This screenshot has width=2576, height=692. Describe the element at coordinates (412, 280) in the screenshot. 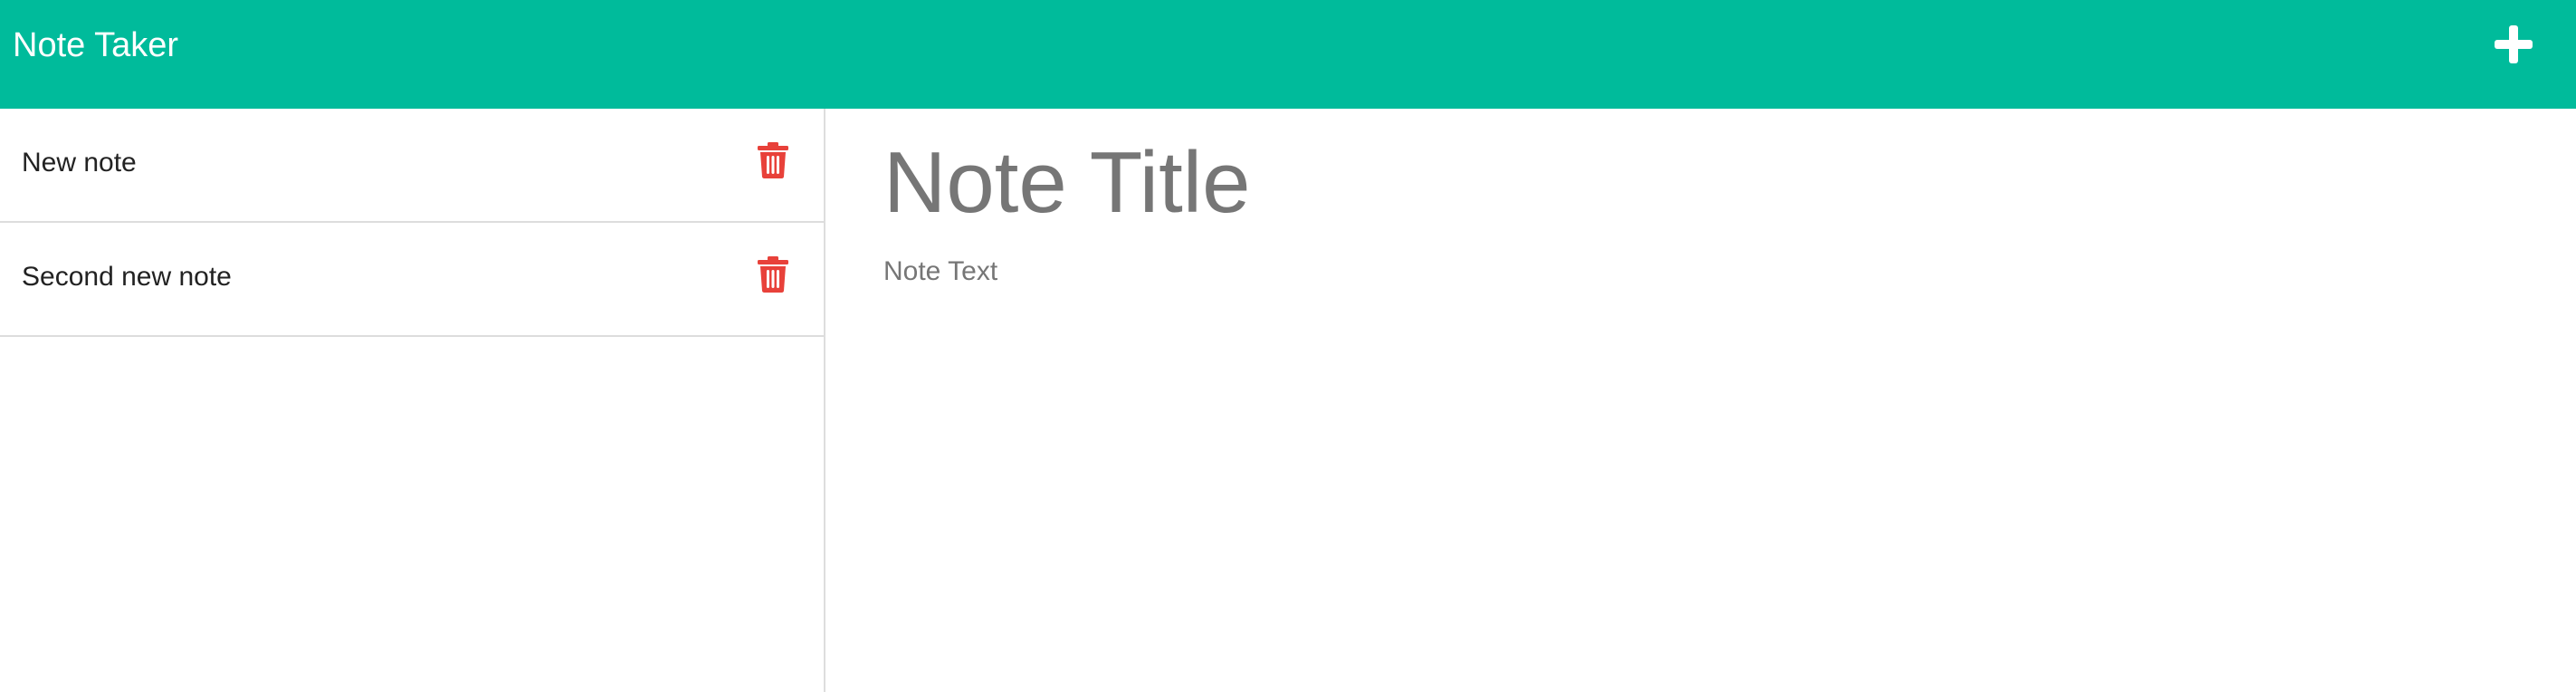

I see `list-item-second-new-note: Second new note` at that location.